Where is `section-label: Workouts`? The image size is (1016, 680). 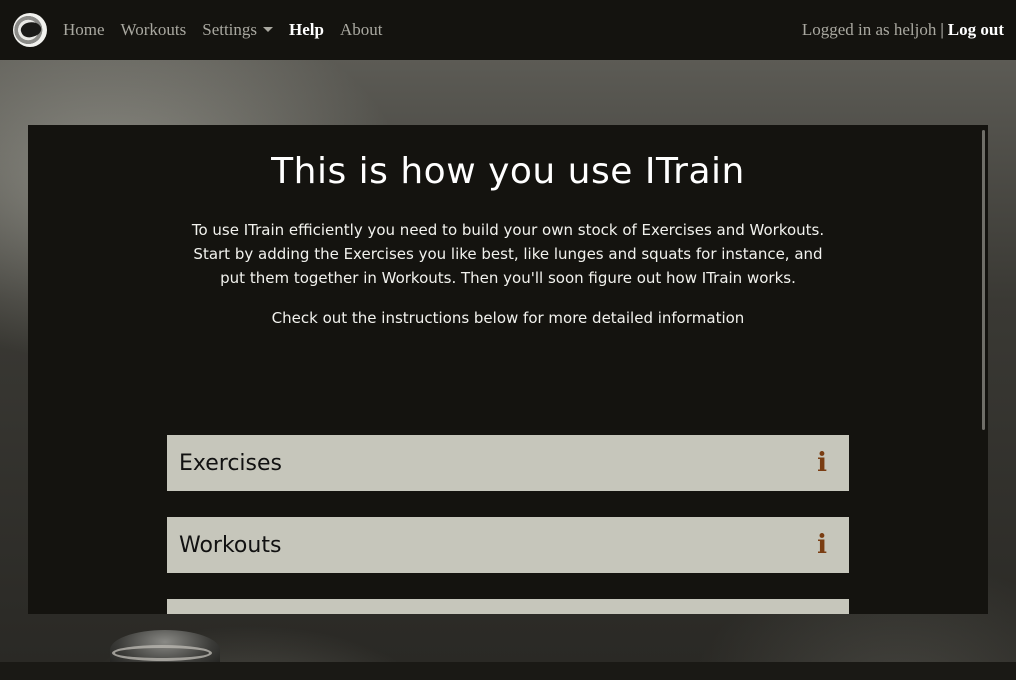 section-label: Workouts is located at coordinates (230, 545).